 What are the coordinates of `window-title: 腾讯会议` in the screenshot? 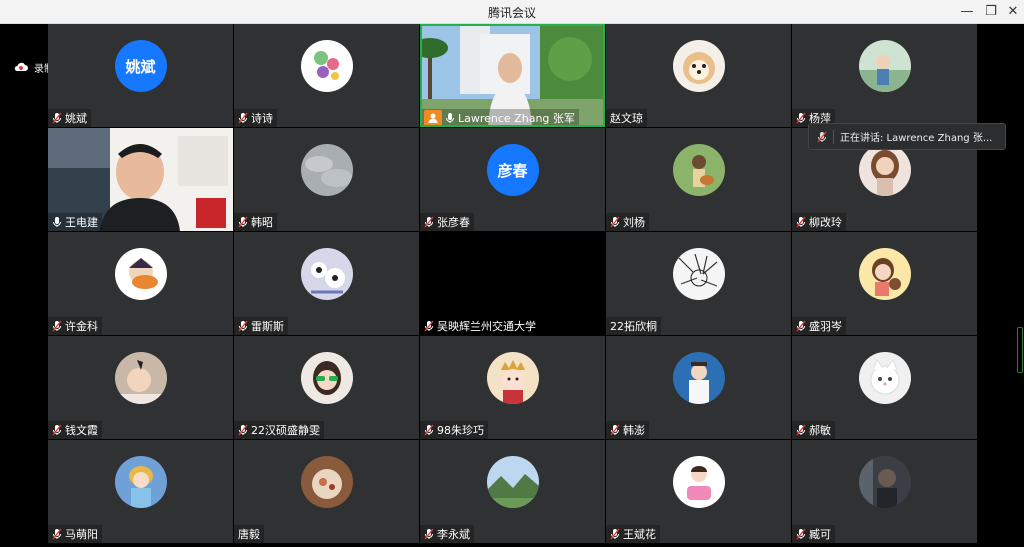 It's located at (511, 13).